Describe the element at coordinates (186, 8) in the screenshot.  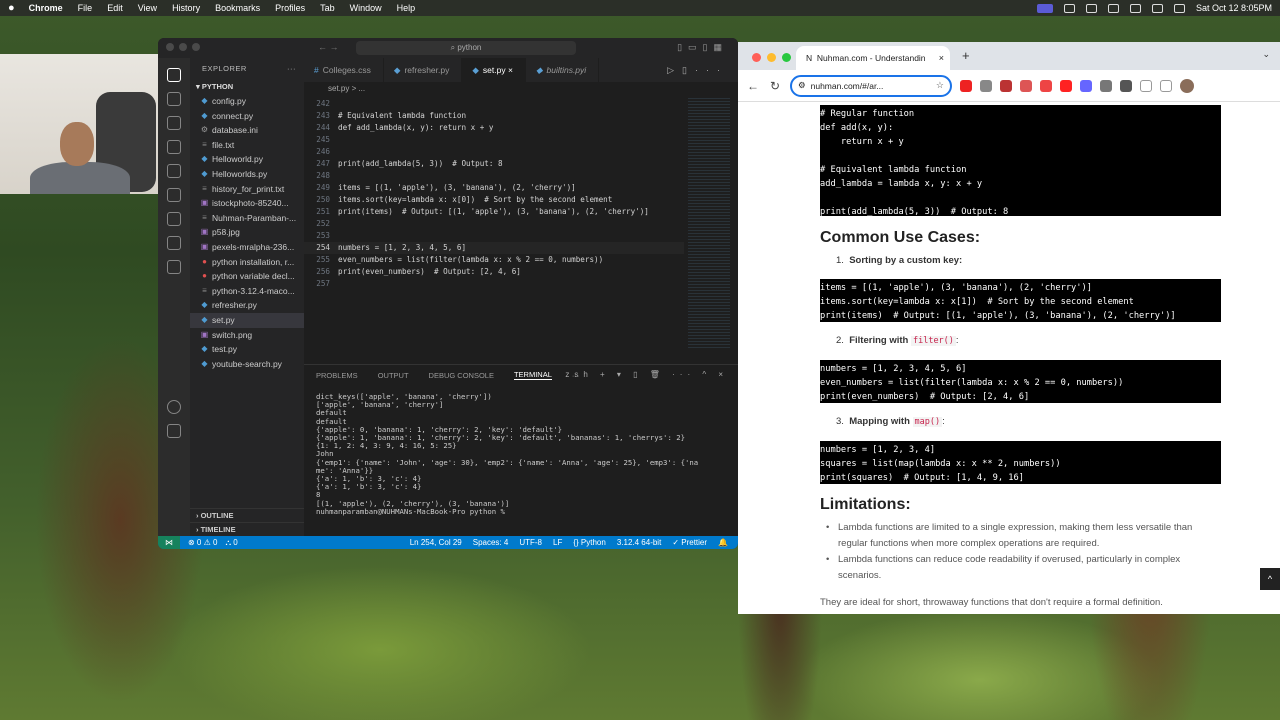
I see `menu-history: History` at that location.